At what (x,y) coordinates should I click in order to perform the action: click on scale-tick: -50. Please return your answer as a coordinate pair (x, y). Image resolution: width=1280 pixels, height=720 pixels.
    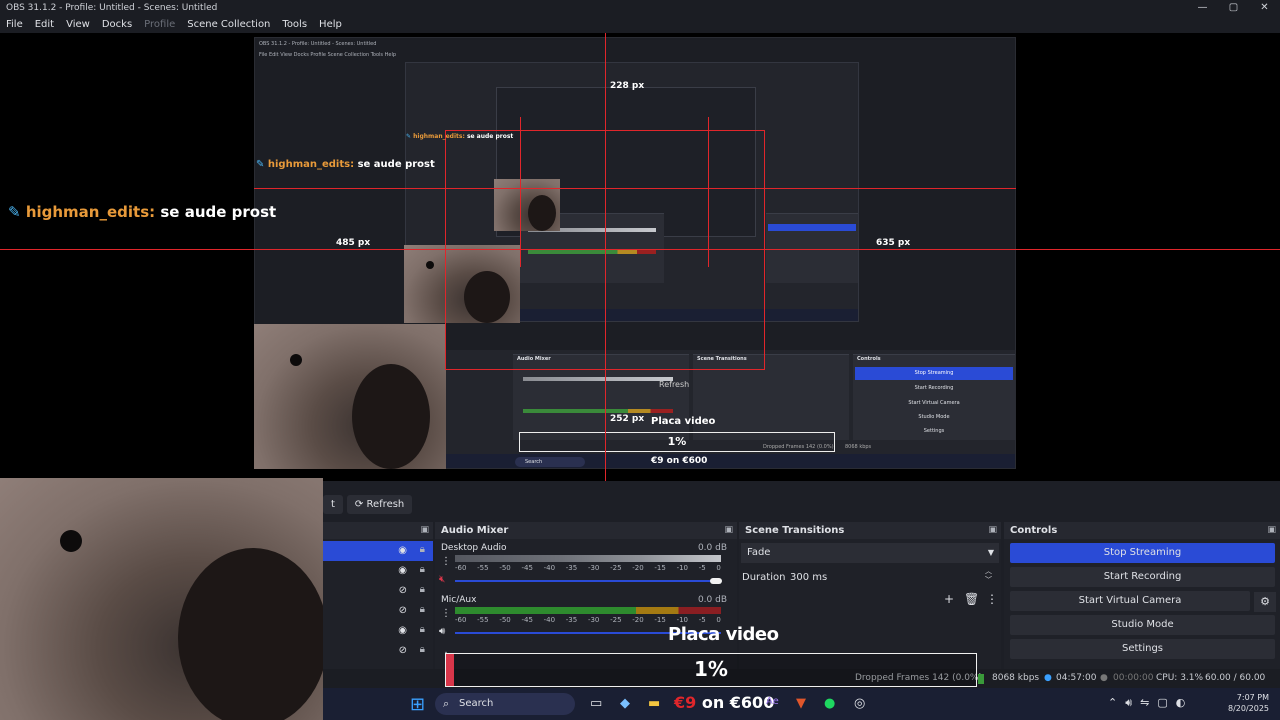
    Looking at the image, I should click on (505, 568).